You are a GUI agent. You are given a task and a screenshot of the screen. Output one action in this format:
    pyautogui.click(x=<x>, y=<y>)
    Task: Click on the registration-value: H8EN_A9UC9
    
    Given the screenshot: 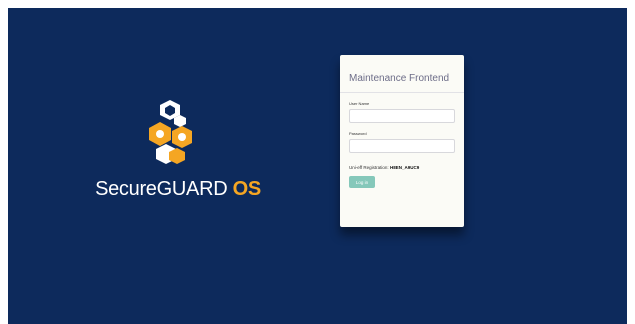 What is the action you would take?
    pyautogui.click(x=404, y=167)
    